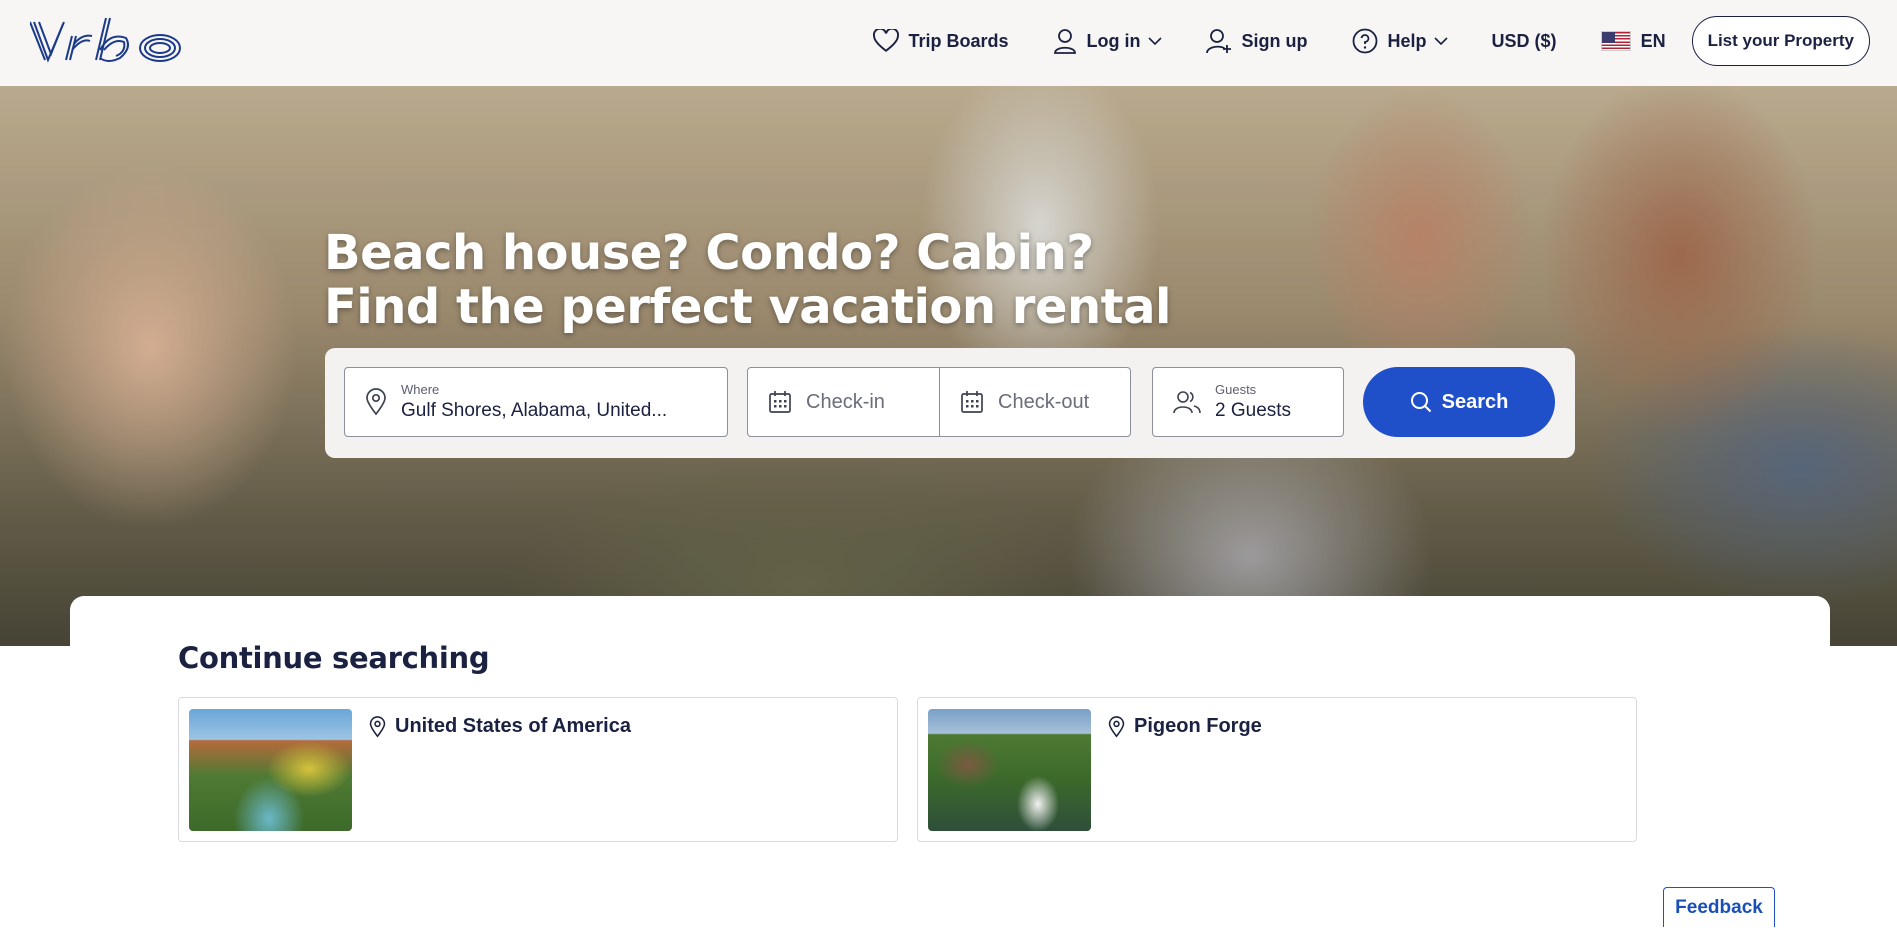 The image size is (1897, 936). What do you see at coordinates (1113, 40) in the screenshot?
I see `log-in-label: Log in` at bounding box center [1113, 40].